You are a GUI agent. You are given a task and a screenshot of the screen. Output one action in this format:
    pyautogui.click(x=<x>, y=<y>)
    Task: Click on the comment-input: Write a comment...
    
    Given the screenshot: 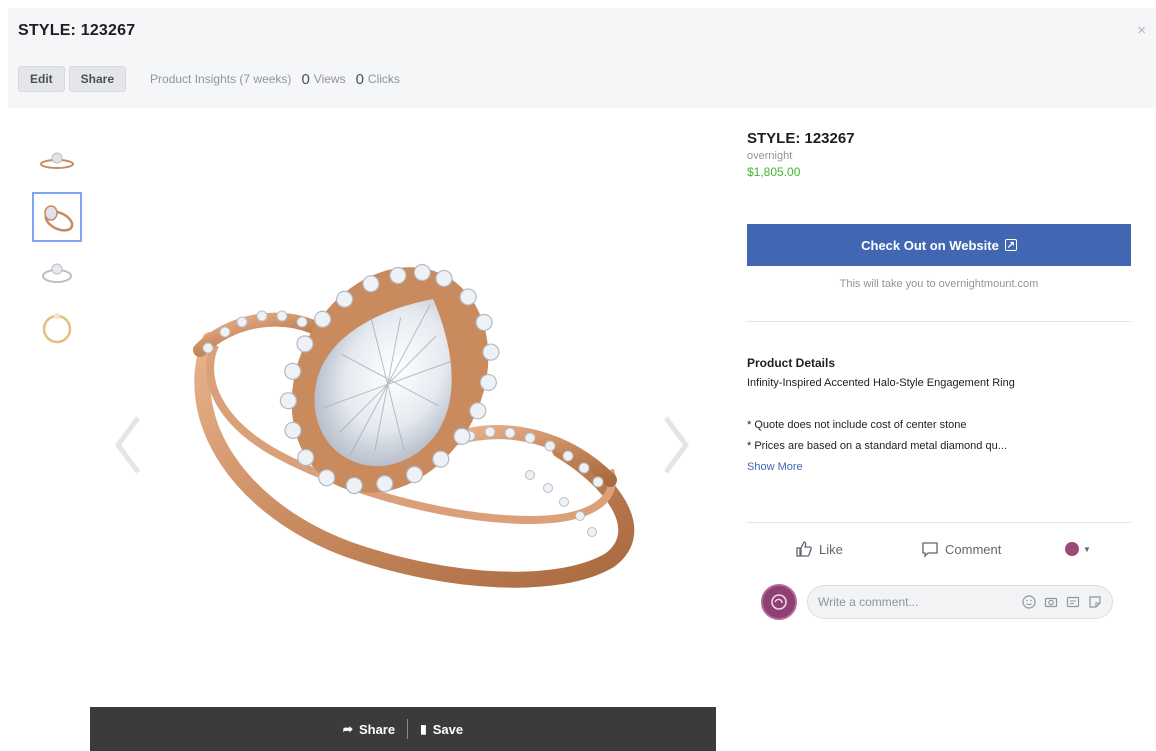 What is the action you would take?
    pyautogui.click(x=960, y=602)
    